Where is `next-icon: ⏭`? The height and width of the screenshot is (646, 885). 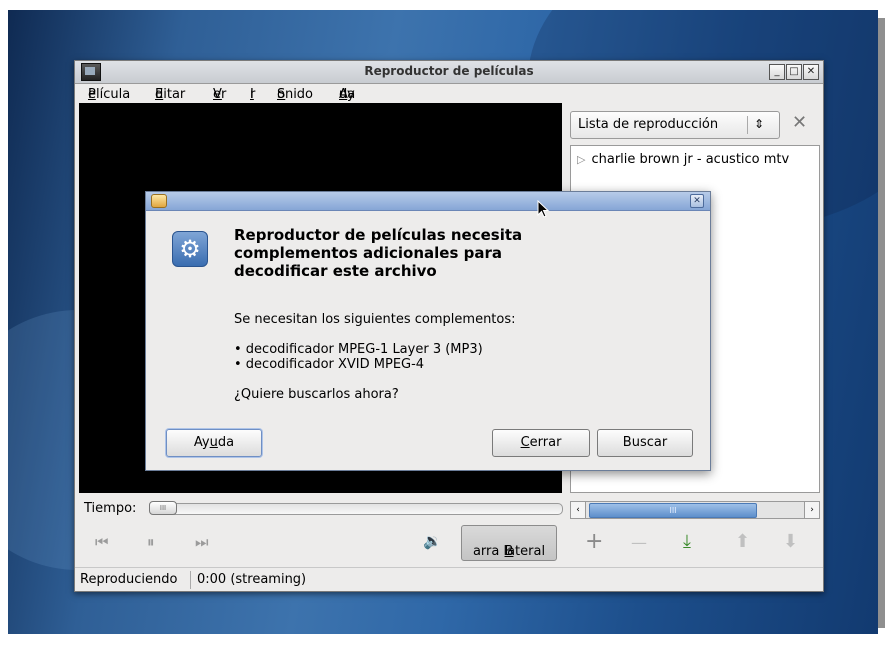 next-icon: ⏭ is located at coordinates (202, 542).